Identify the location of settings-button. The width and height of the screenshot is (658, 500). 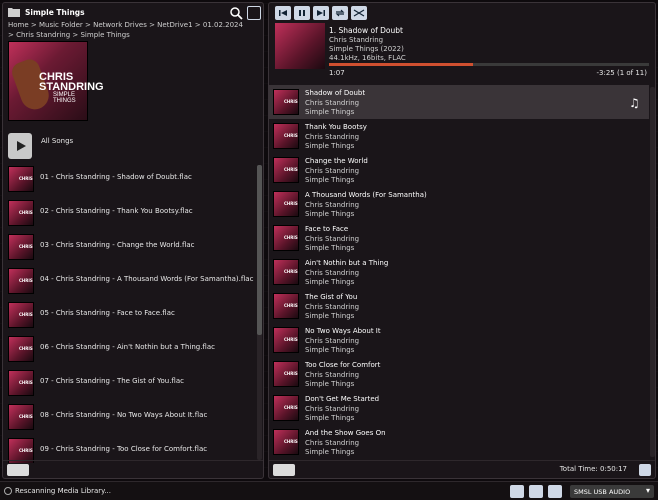
(517, 491).